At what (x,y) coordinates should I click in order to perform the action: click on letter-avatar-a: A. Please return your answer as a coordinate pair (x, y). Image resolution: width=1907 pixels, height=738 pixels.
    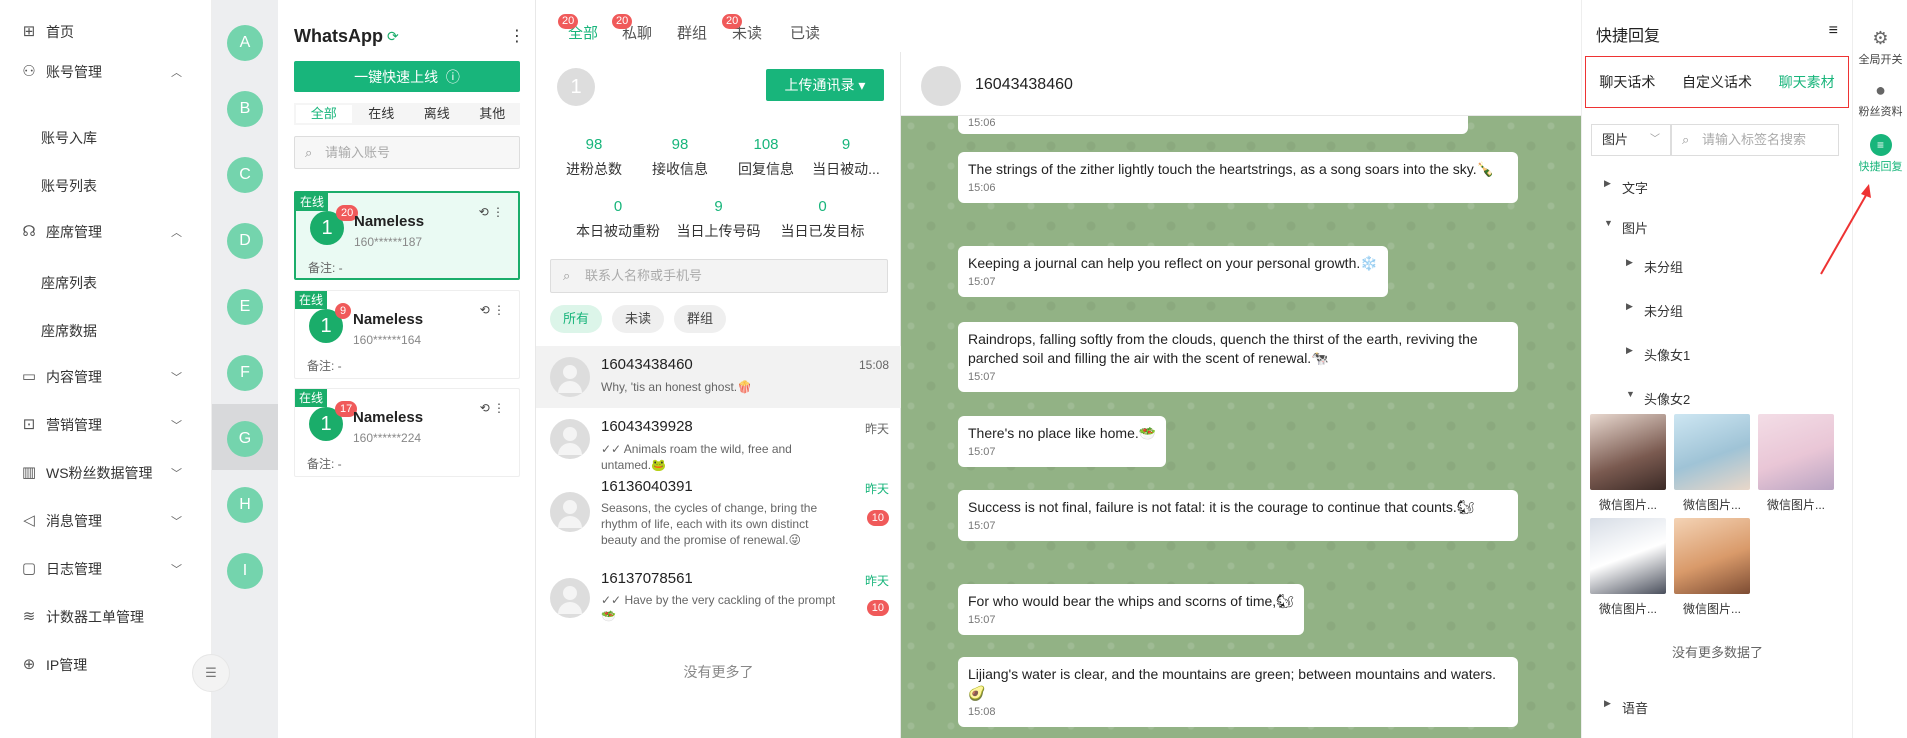
    Looking at the image, I should click on (245, 43).